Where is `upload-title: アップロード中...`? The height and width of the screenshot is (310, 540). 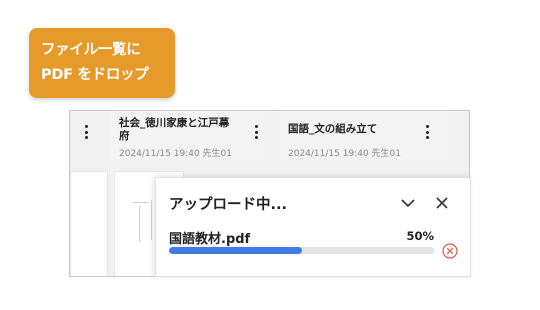
upload-title: アップロード中... is located at coordinates (228, 205).